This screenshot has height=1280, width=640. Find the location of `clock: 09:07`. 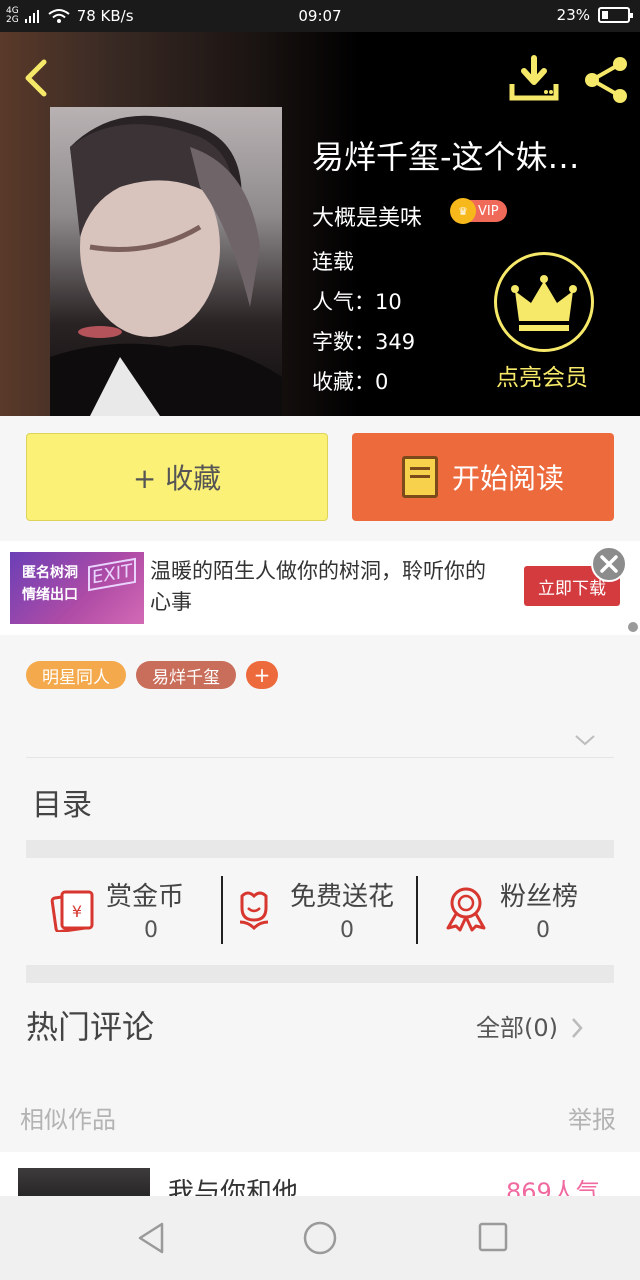

clock: 09:07 is located at coordinates (320, 16).